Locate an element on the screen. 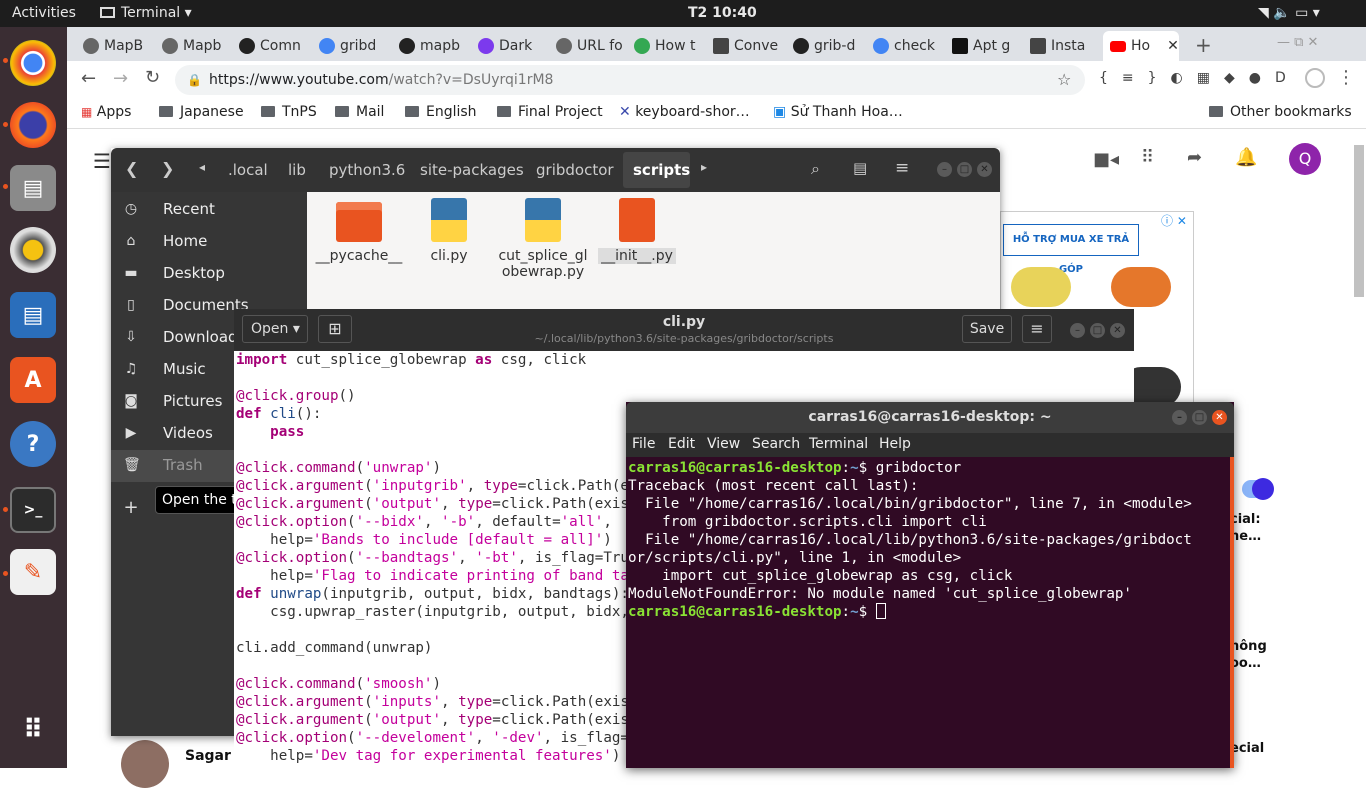 The image size is (1366, 788). menu-help: Help is located at coordinates (895, 444).